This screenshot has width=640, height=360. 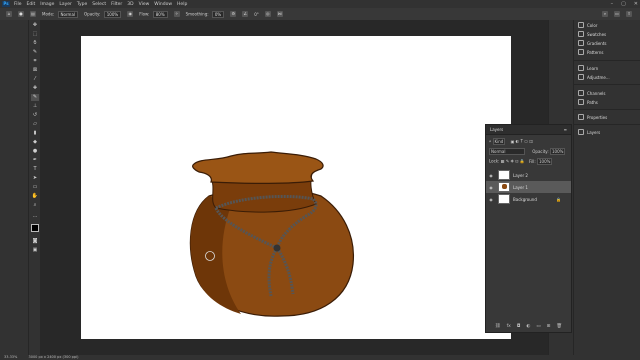 I want to click on smoothing-field: 0%, so click(x=218, y=14).